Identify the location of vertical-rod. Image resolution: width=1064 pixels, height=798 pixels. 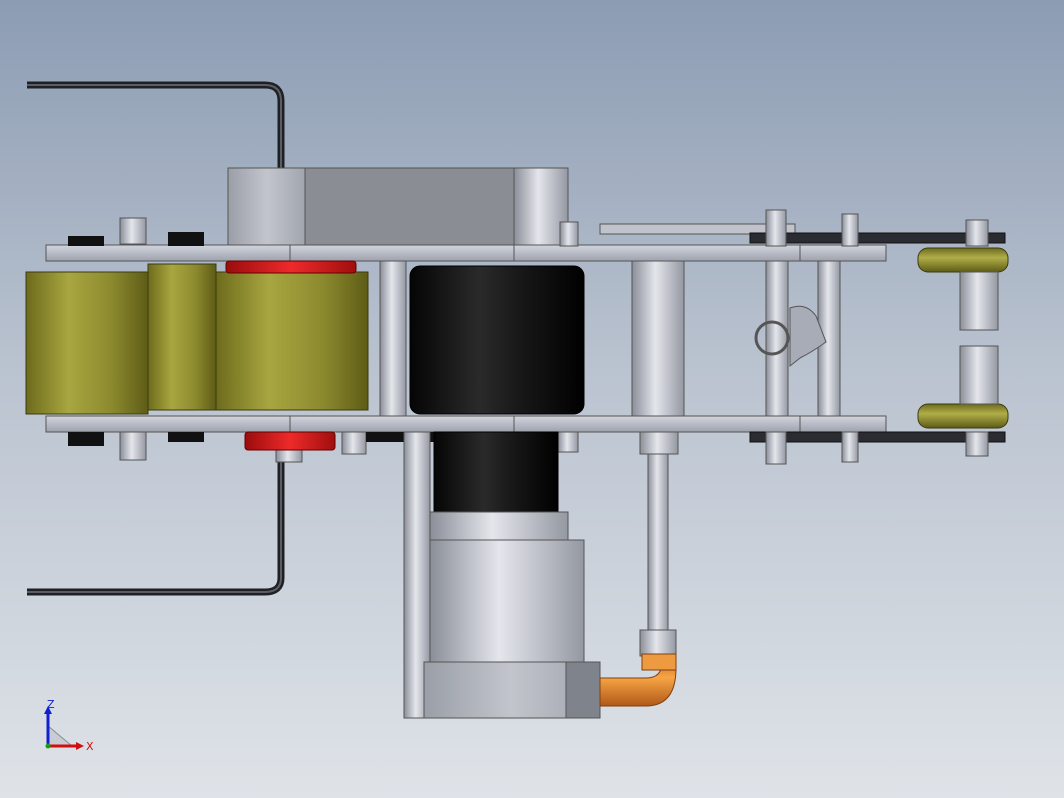
(659, 544).